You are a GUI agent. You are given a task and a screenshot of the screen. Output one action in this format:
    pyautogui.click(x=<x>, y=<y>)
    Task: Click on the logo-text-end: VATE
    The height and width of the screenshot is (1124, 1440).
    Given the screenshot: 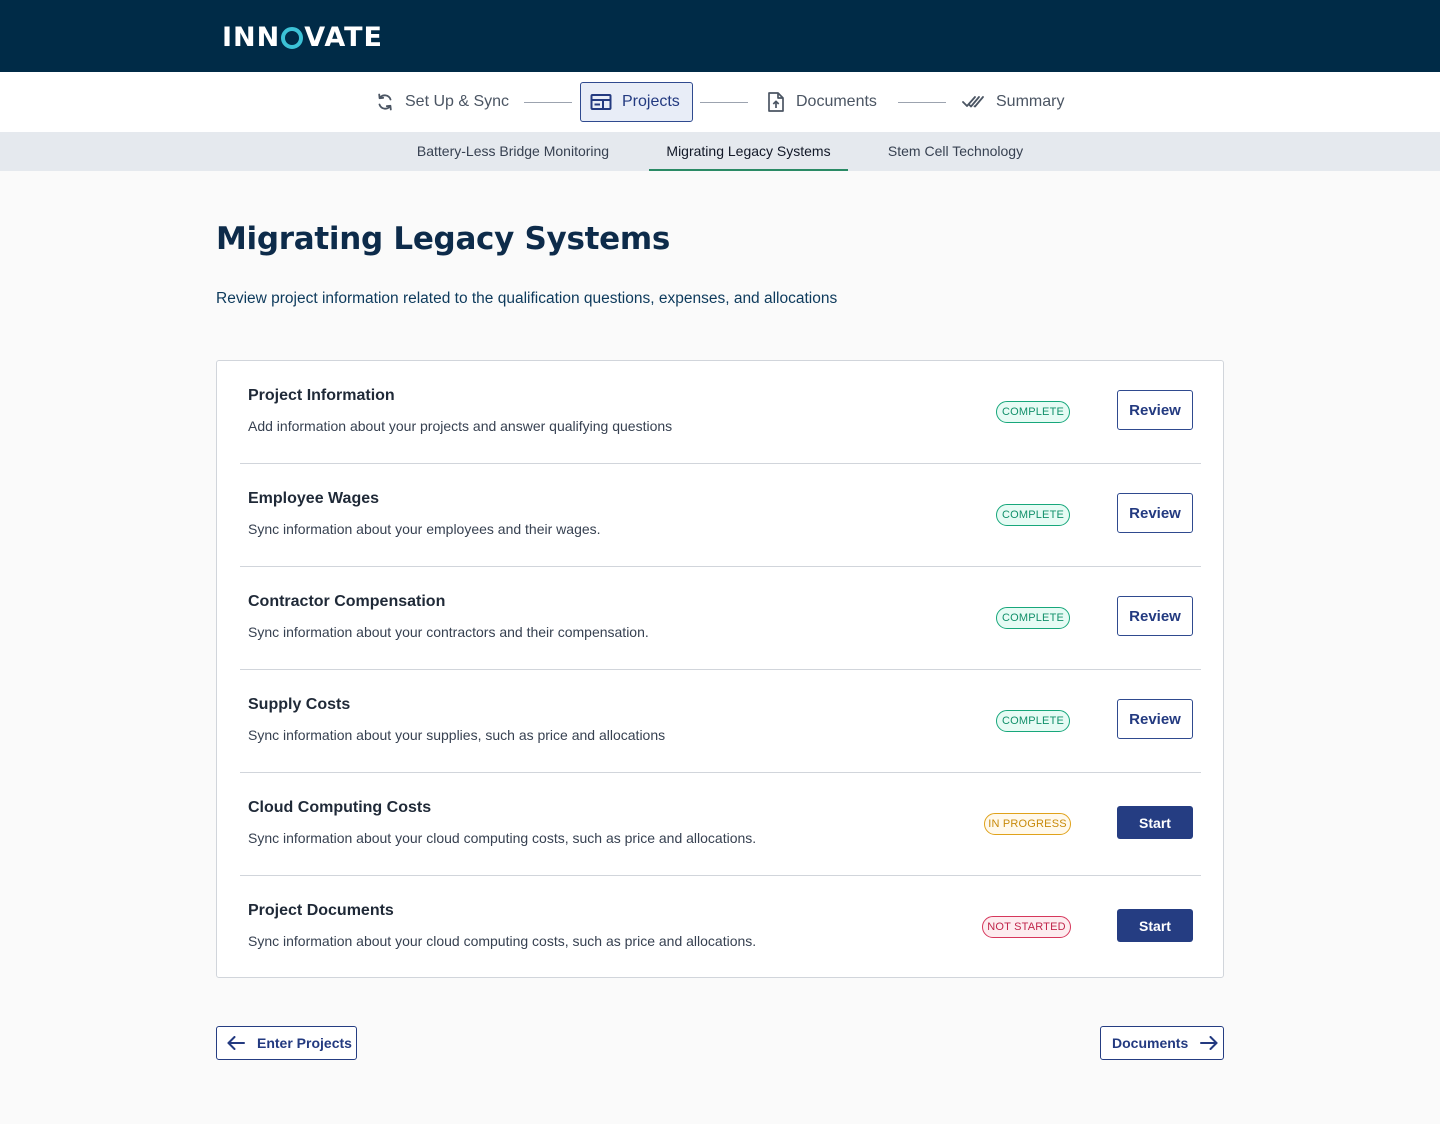 What is the action you would take?
    pyautogui.click(x=343, y=37)
    